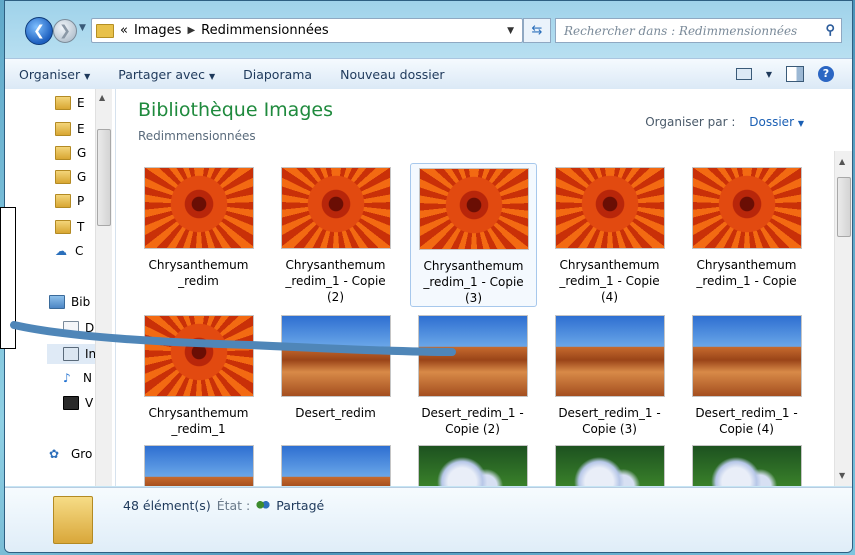  I want to click on file-tile: Chrysanthemum _redim_1 - Copie (3), so click(473, 235).